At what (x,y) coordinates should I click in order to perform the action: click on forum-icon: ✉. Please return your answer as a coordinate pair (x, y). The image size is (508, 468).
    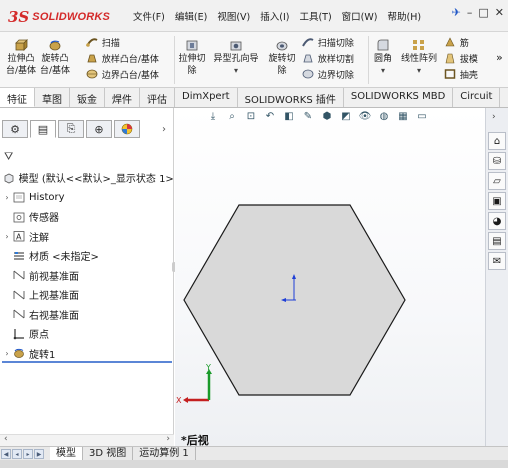
    Looking at the image, I should click on (497, 261).